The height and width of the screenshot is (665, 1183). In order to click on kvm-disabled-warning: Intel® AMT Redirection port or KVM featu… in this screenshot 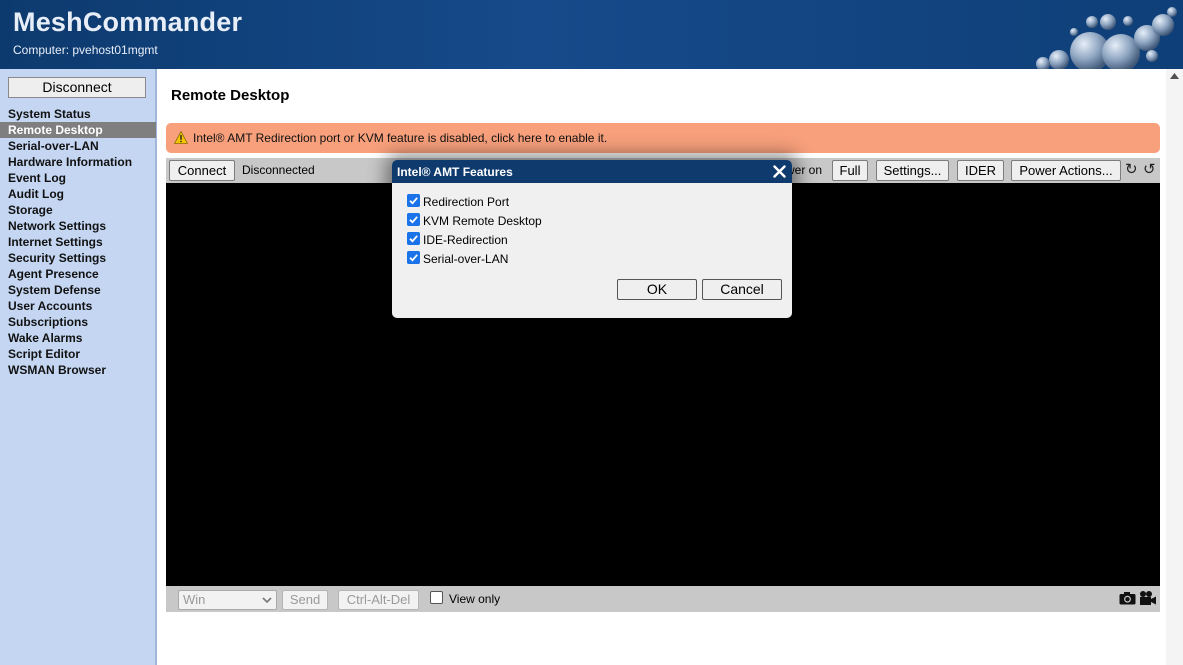, I will do `click(663, 138)`.